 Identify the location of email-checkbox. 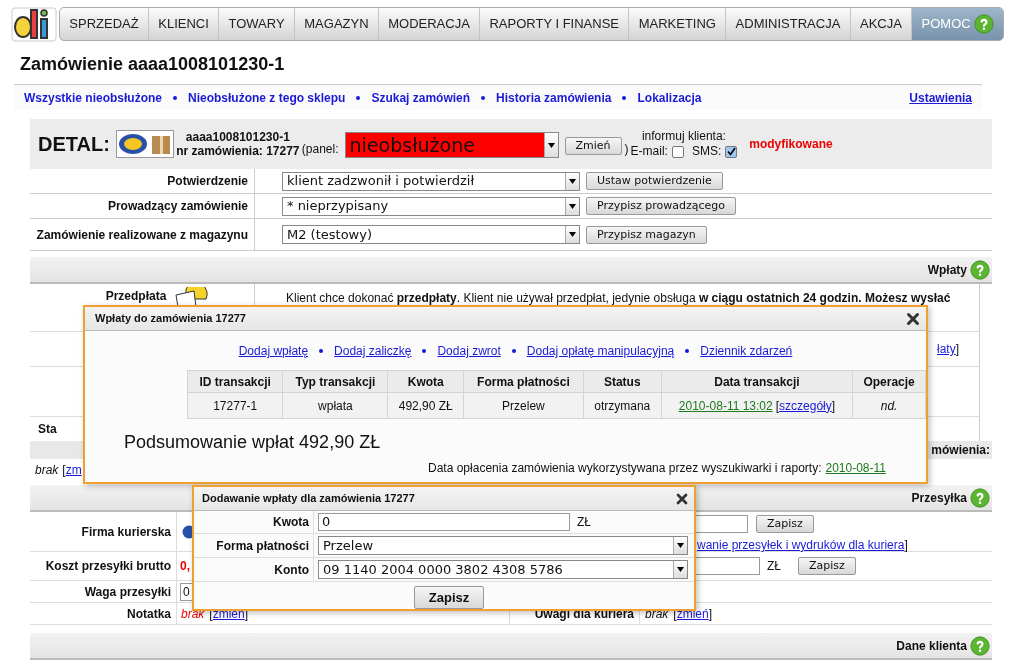
(677, 151).